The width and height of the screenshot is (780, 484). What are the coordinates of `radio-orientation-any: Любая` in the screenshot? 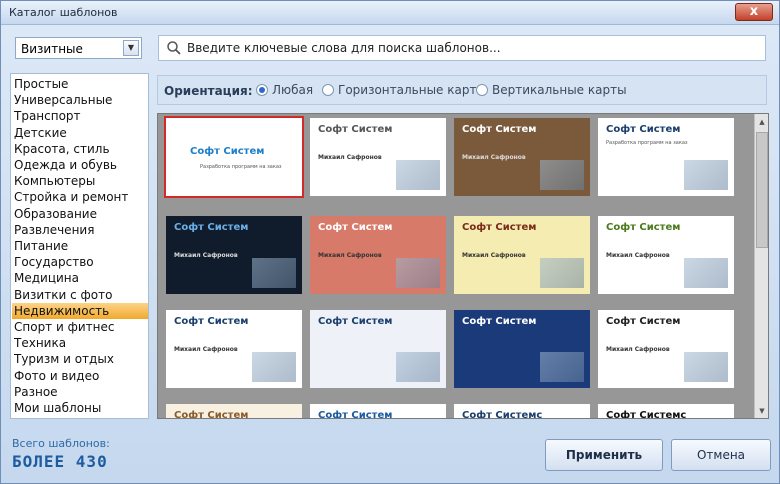 It's located at (284, 91).